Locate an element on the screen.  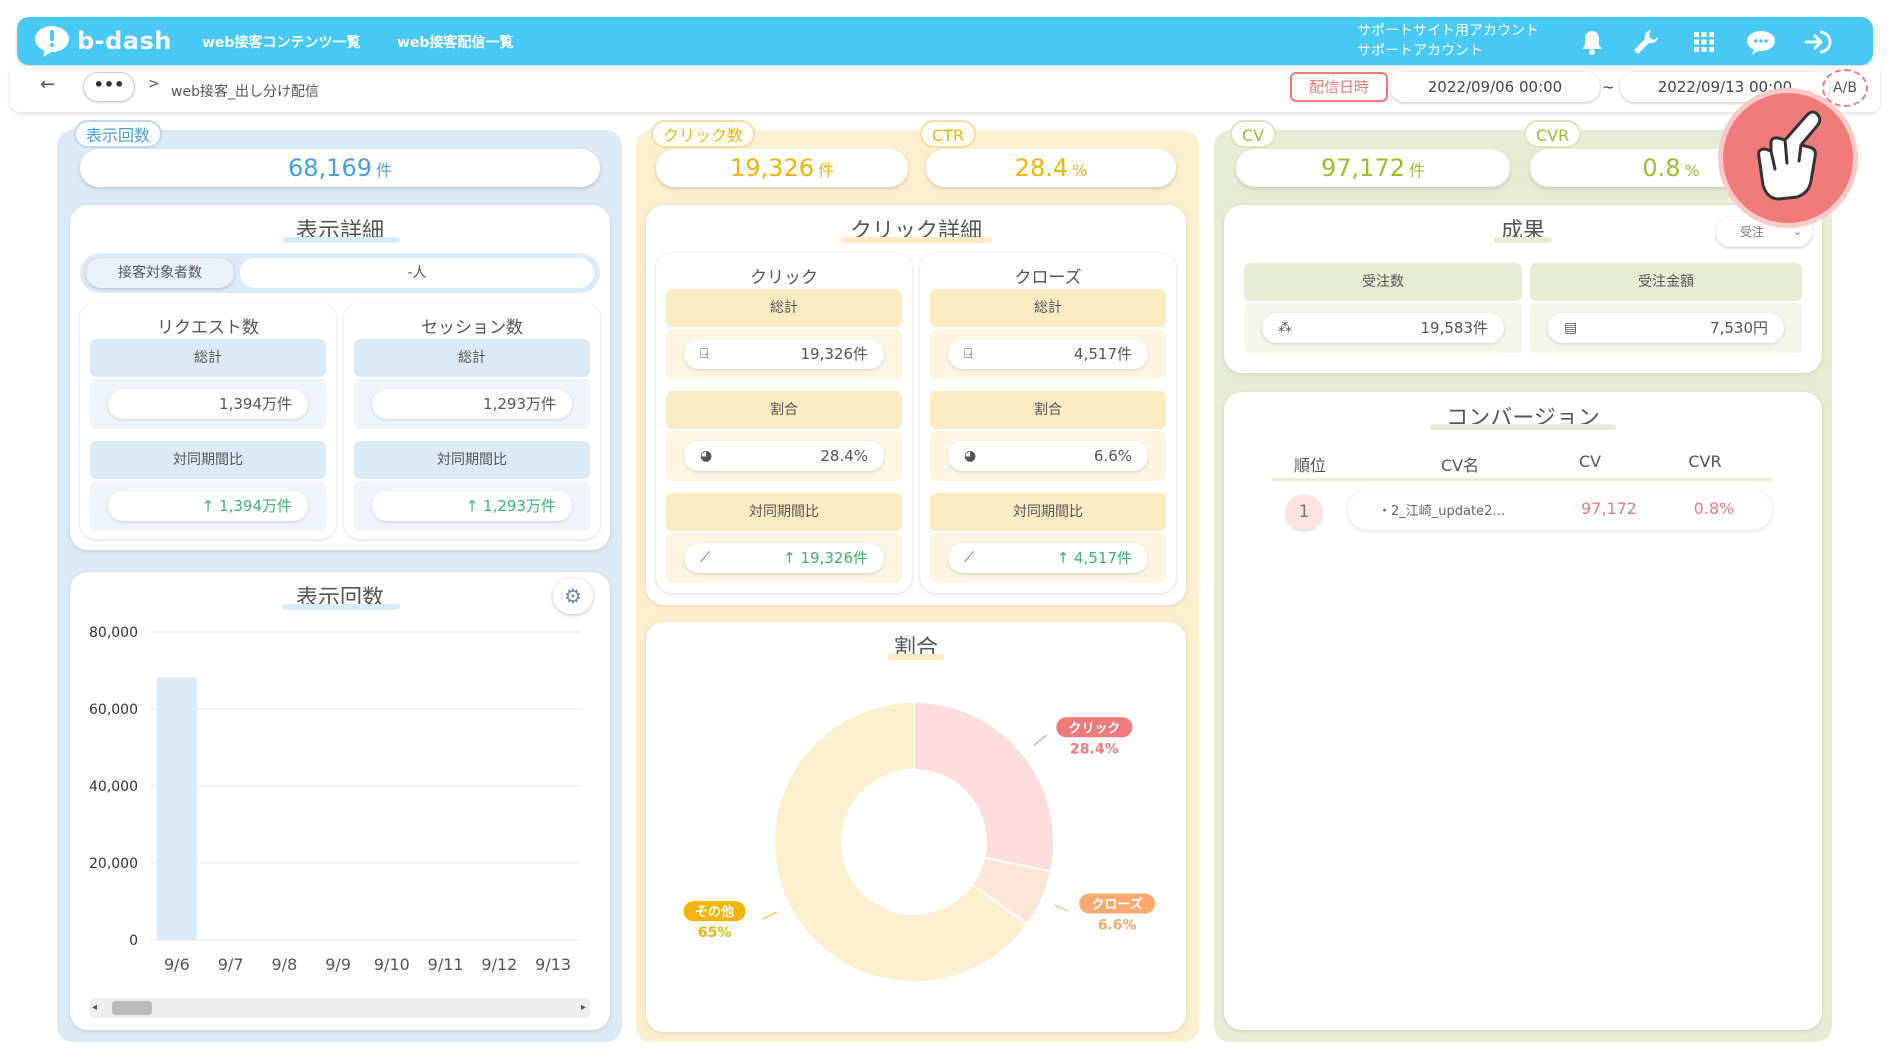
row-cv-value: 97,172 is located at coordinates (1609, 508).